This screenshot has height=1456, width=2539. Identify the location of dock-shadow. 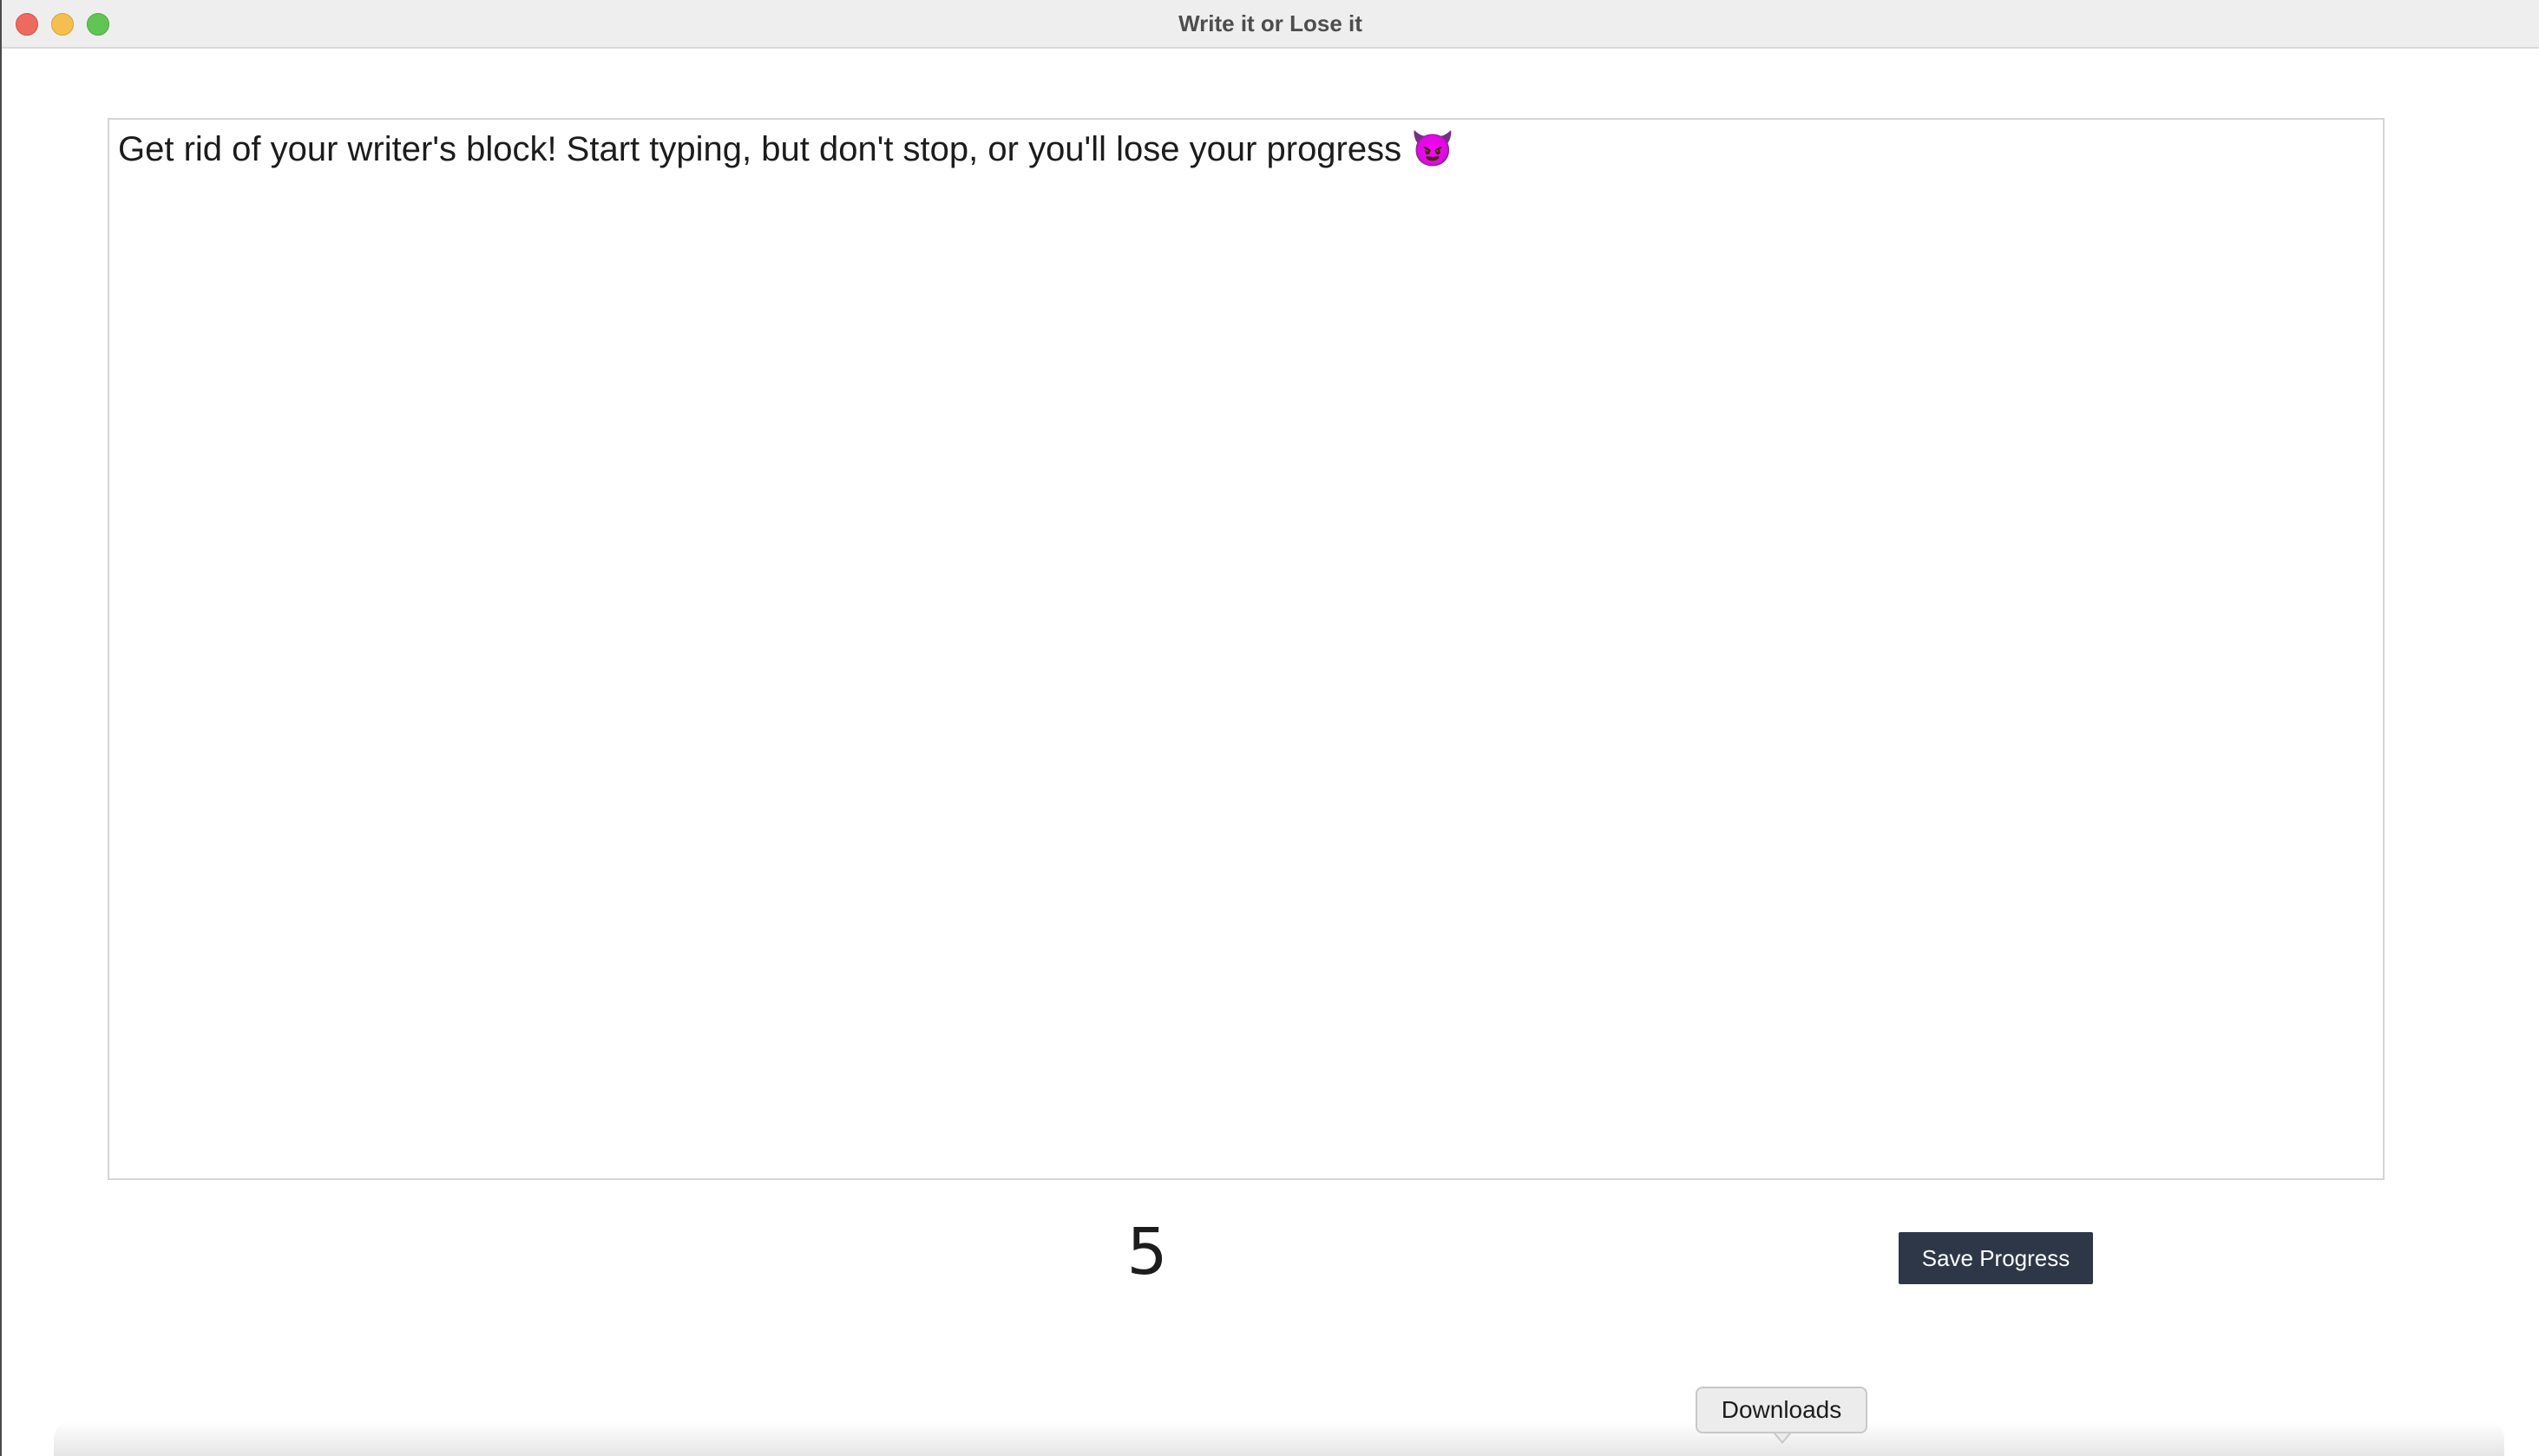
(1279, 1438).